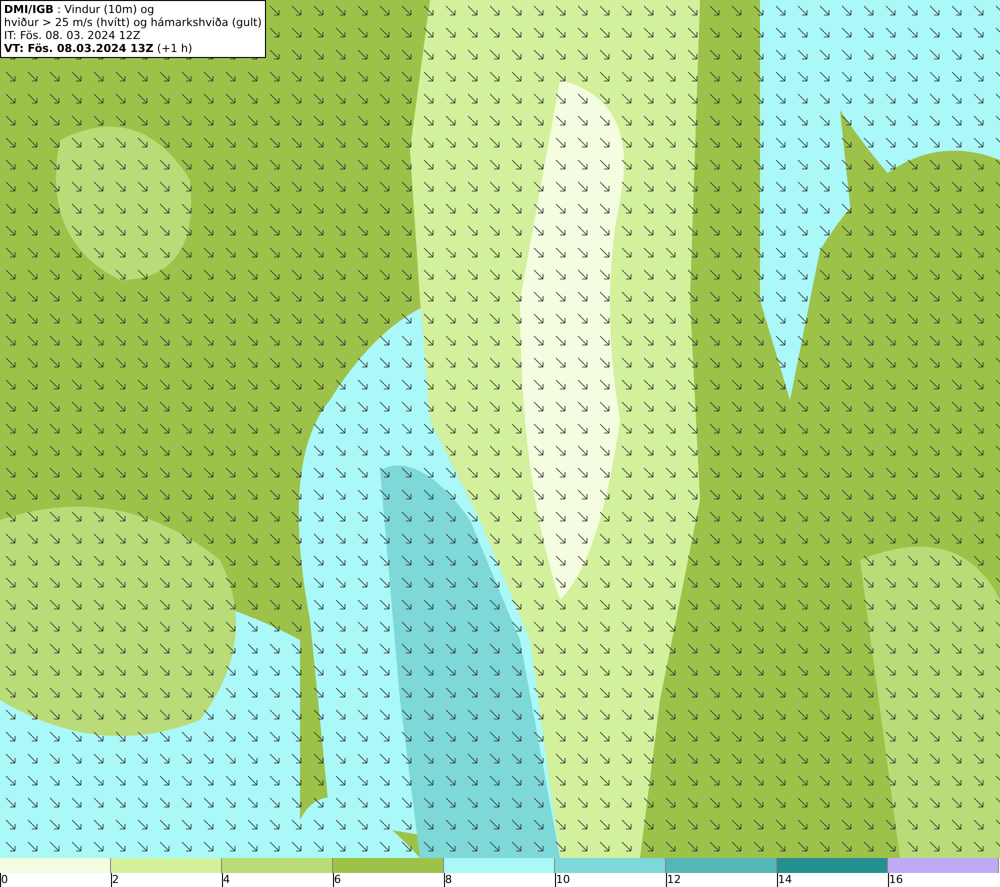 Image resolution: width=1000 pixels, height=887 pixels. Describe the element at coordinates (563, 880) in the screenshot. I see `legend-tick-label: 10` at that location.